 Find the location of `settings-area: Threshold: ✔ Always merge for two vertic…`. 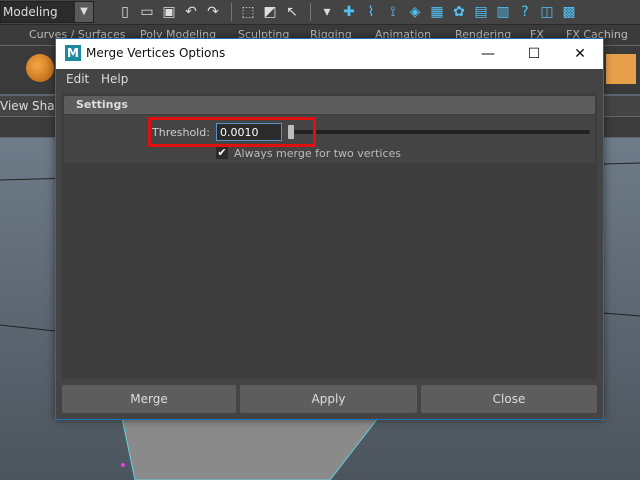

settings-area: Threshold: ✔ Always merge for two vertic… is located at coordinates (329, 139).